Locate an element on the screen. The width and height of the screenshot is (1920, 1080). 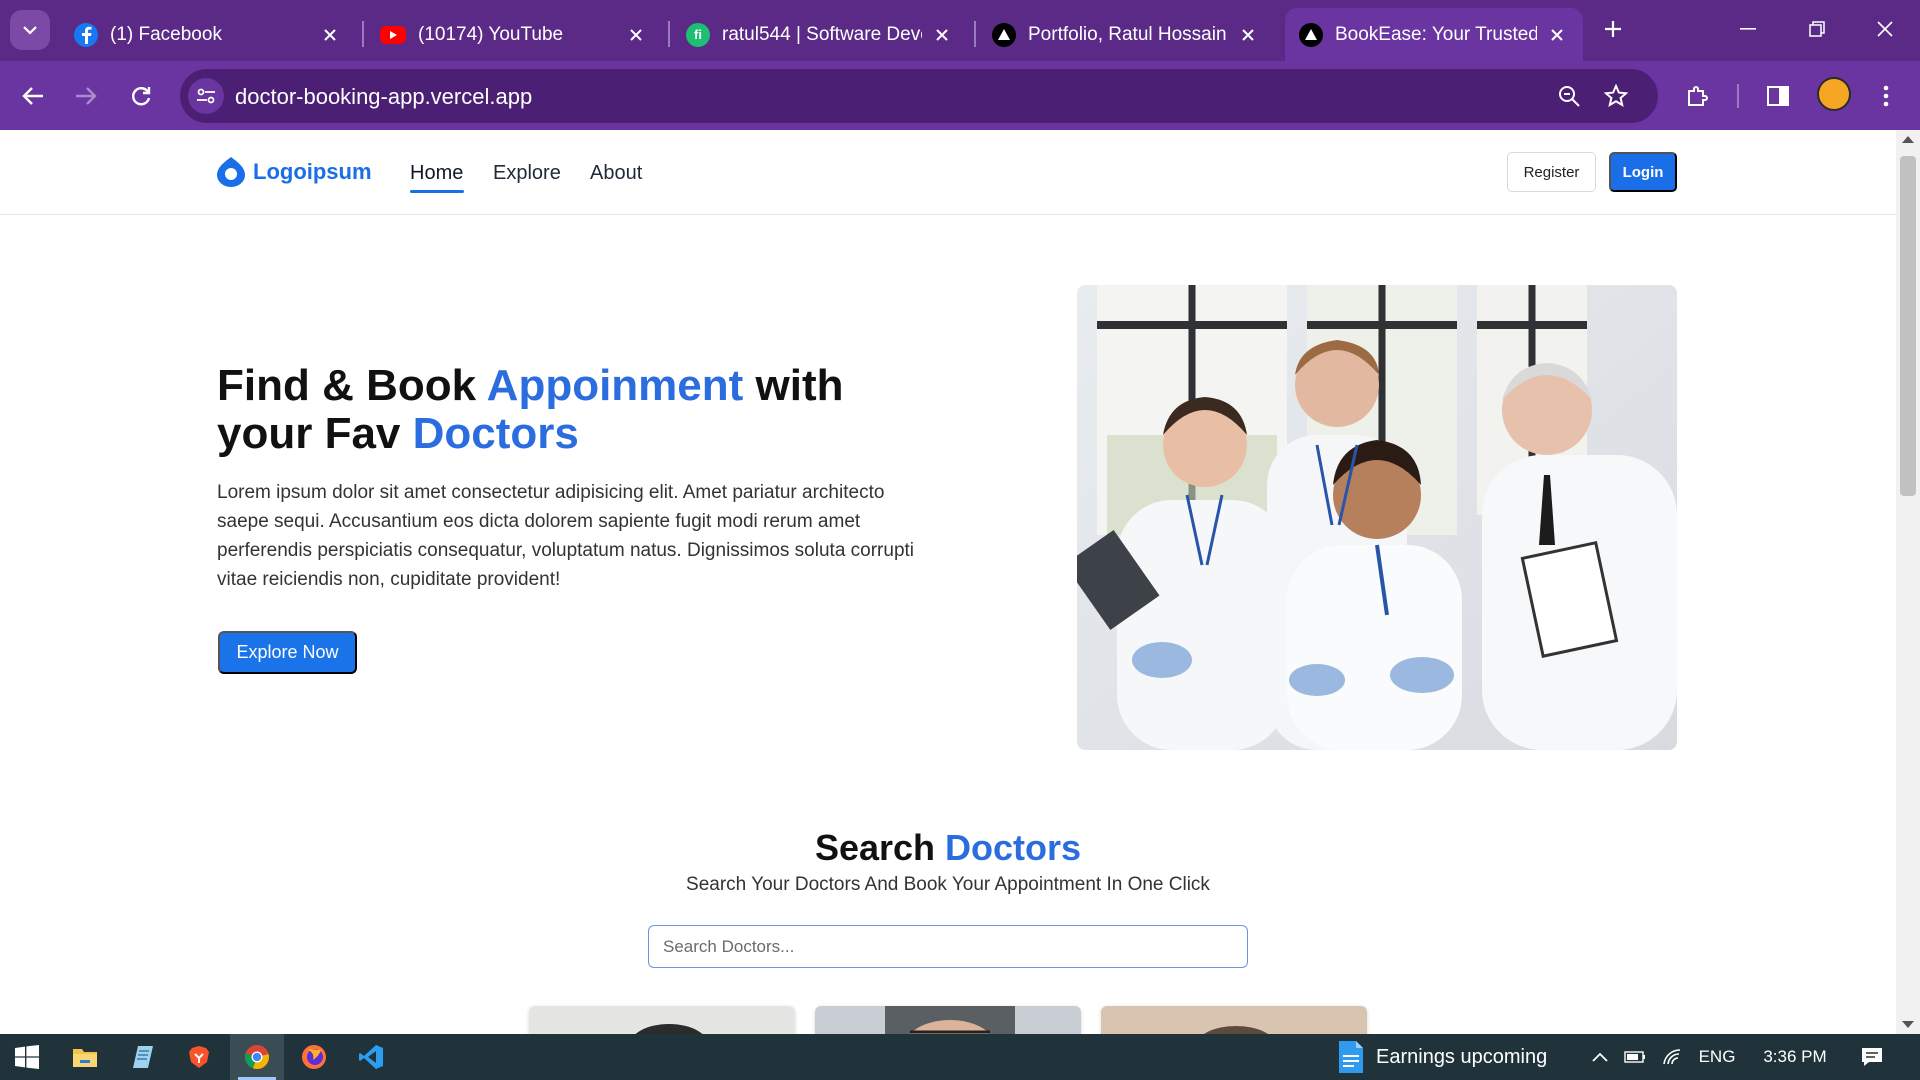
tab-fiverr: fi ratul544 | Software Devel is located at coordinates (820, 34).